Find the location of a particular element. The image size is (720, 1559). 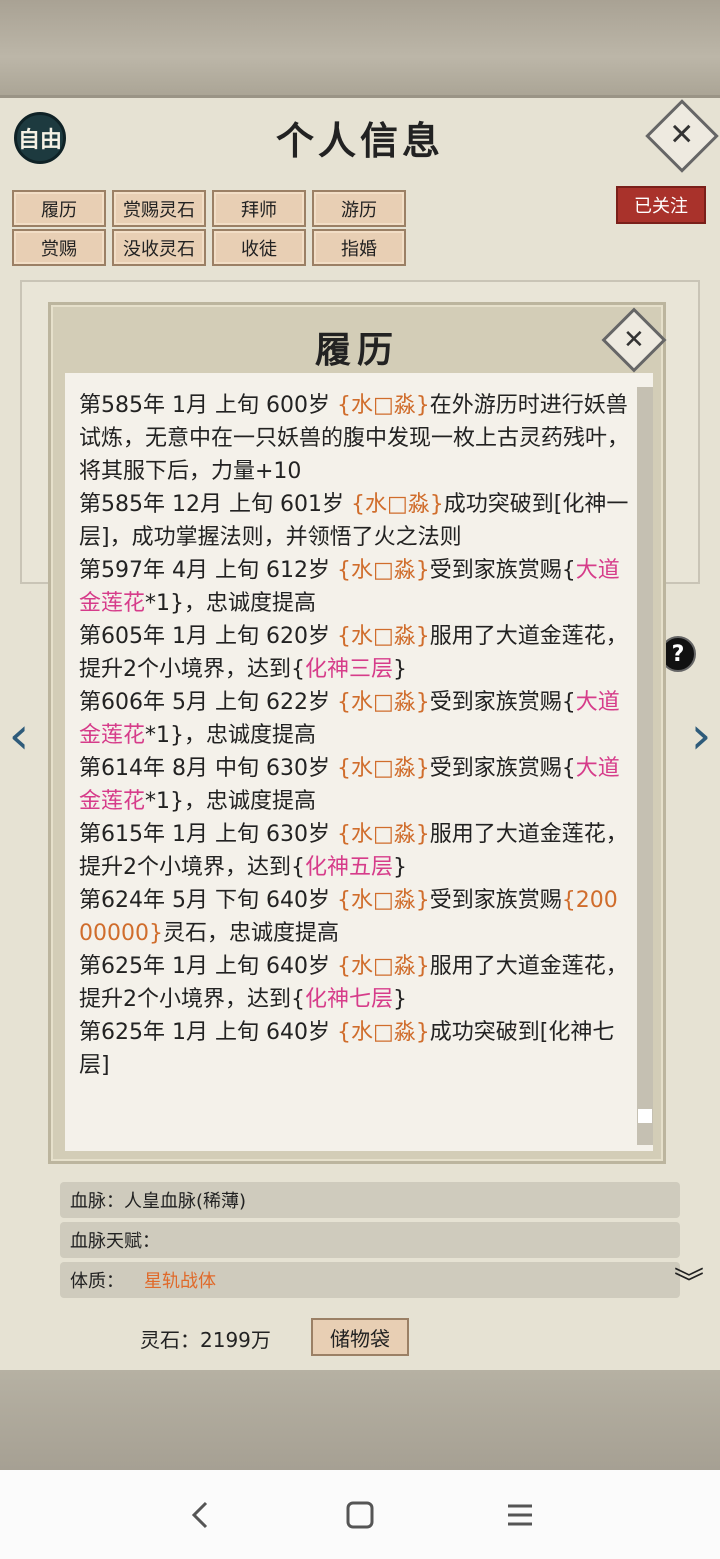

bottom-background is located at coordinates (360, 1420).